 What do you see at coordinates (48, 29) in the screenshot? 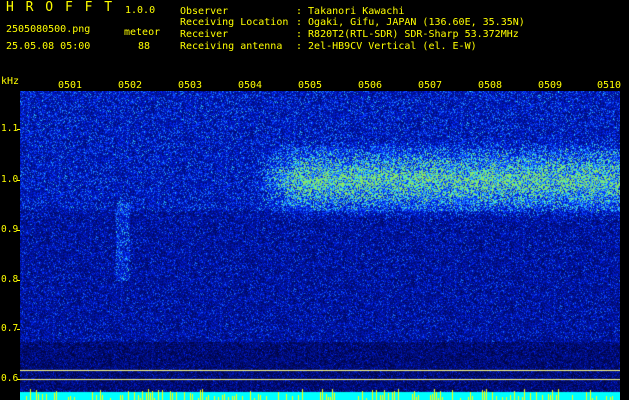
I see `filename-label: 2505080500.png` at bounding box center [48, 29].